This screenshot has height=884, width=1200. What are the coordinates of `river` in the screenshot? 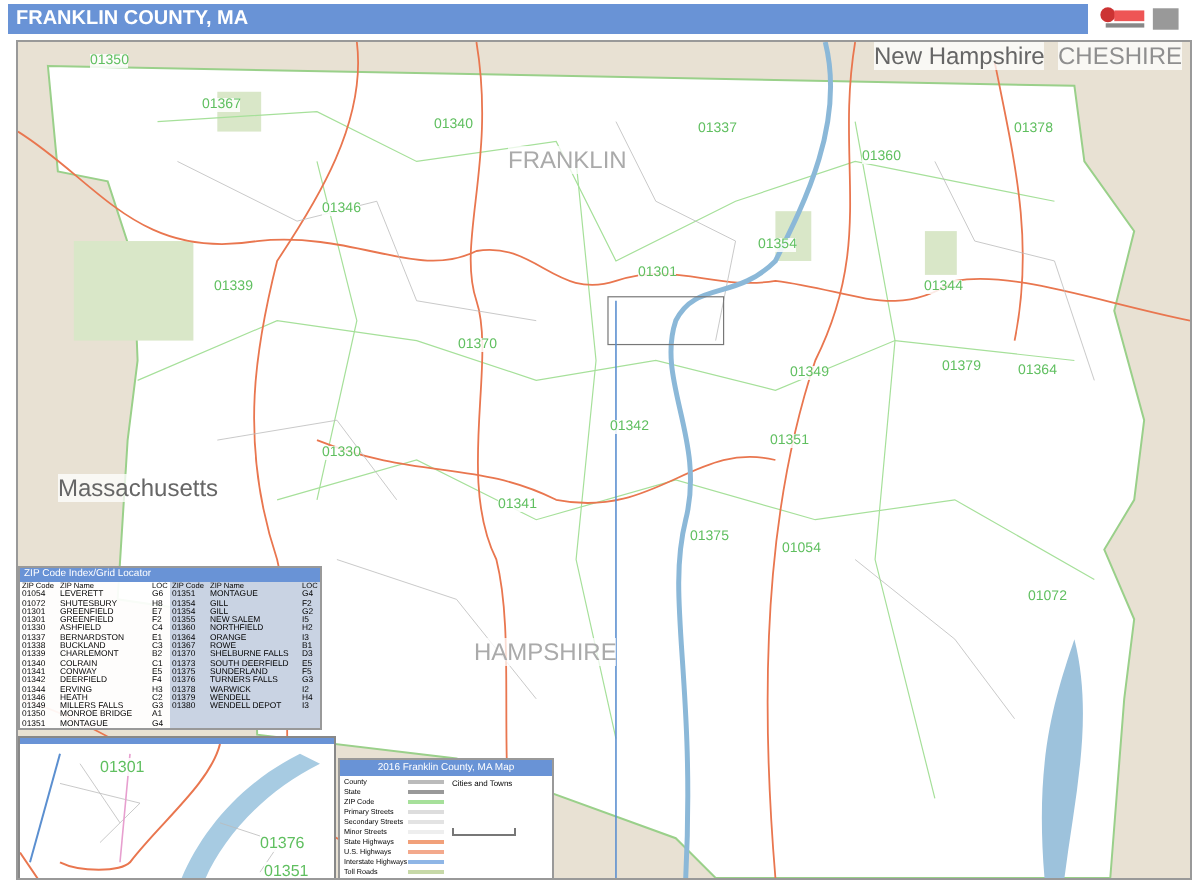 It's located at (250, 815).